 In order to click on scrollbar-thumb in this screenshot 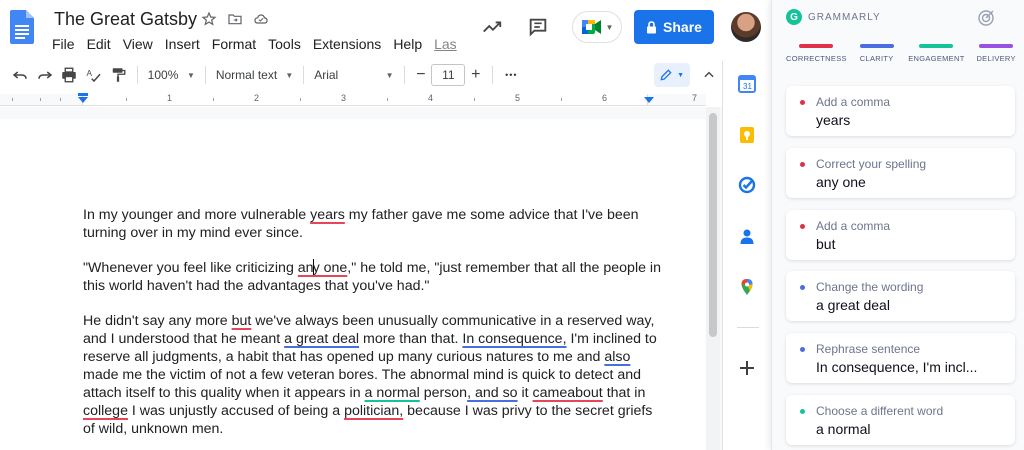, I will do `click(713, 225)`.